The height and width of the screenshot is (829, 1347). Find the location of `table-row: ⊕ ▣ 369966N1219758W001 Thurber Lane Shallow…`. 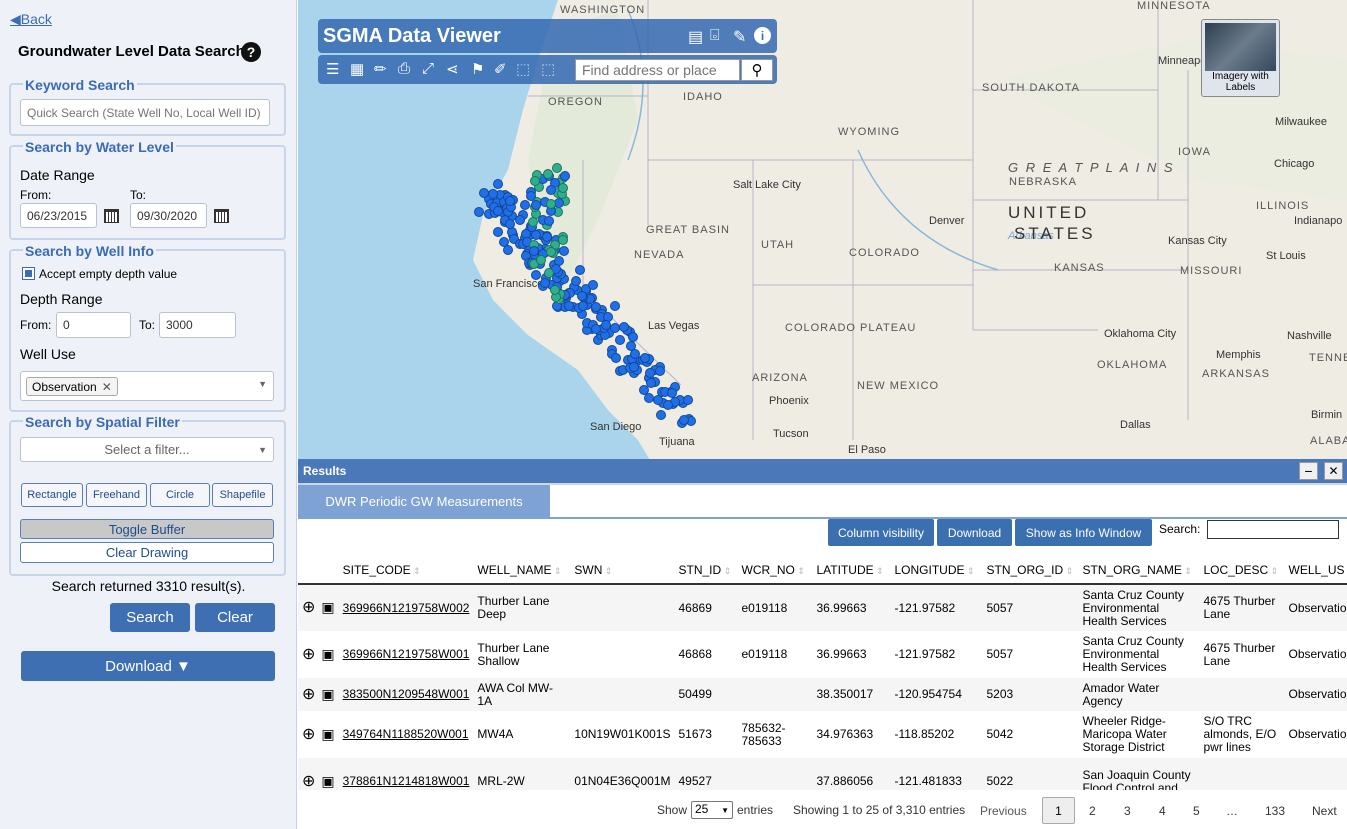

table-row: ⊕ ▣ 369966N1219758W001 Thurber Lane Shallow… is located at coordinates (822, 654).